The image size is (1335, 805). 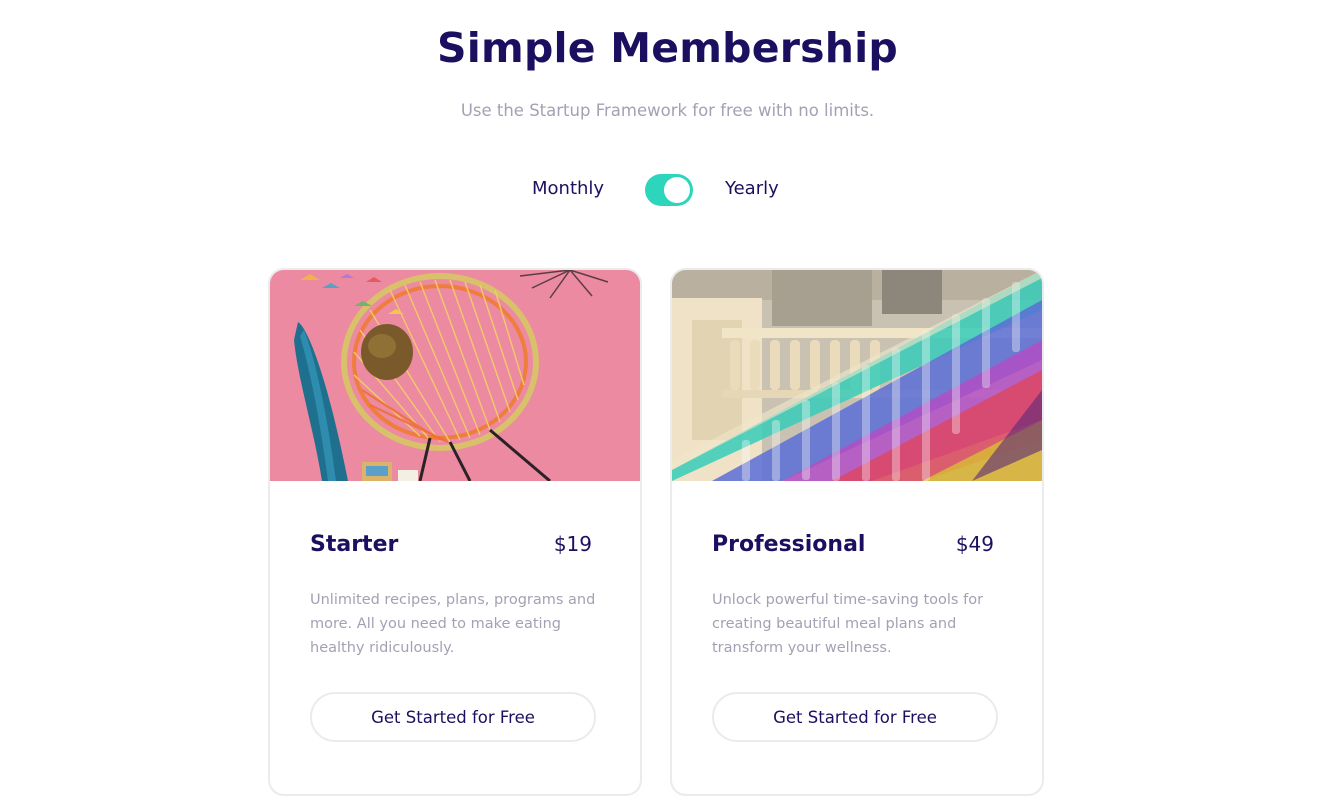 What do you see at coordinates (857, 375) in the screenshot?
I see `rainbow-balustrade-photo` at bounding box center [857, 375].